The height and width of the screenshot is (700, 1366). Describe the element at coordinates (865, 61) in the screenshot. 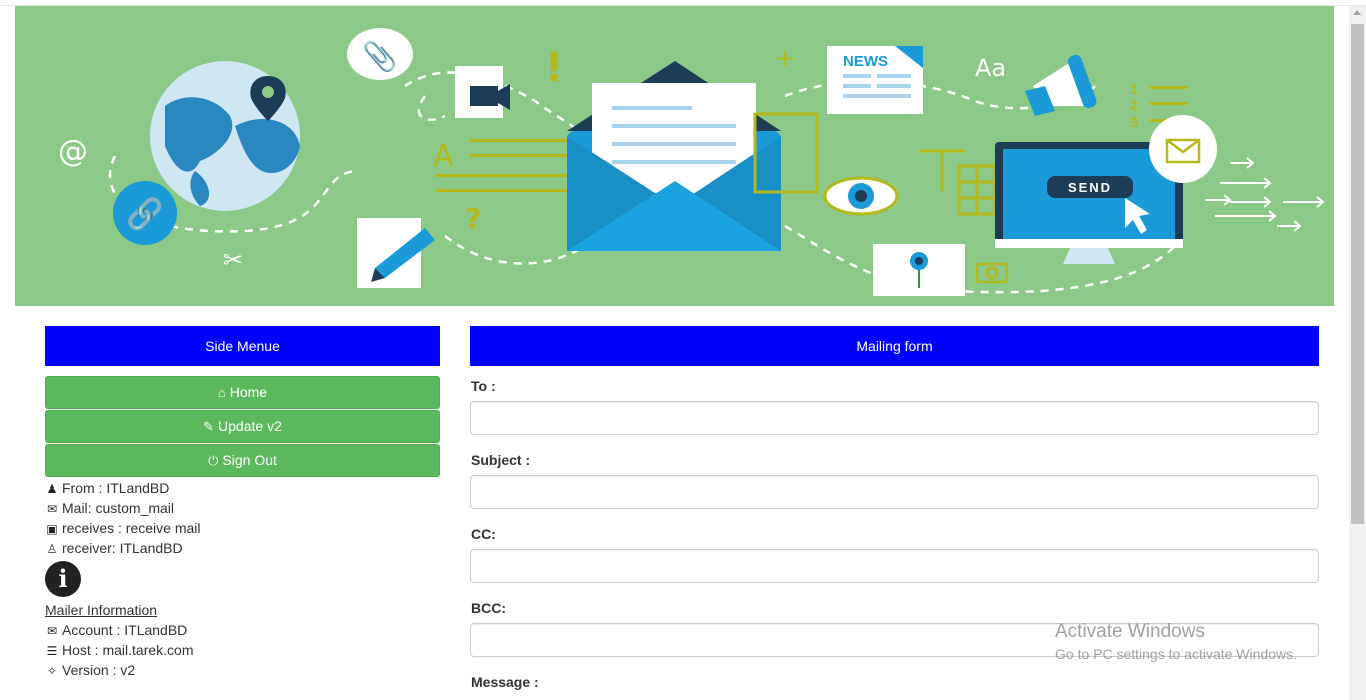

I see `svg-text: NEWS` at that location.